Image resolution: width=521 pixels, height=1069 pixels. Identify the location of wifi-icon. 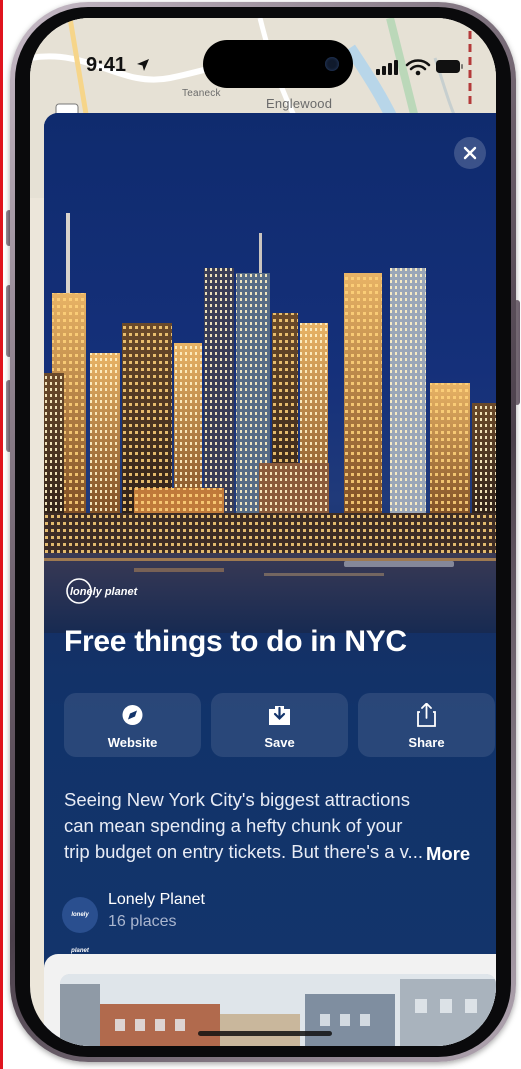
(418, 67).